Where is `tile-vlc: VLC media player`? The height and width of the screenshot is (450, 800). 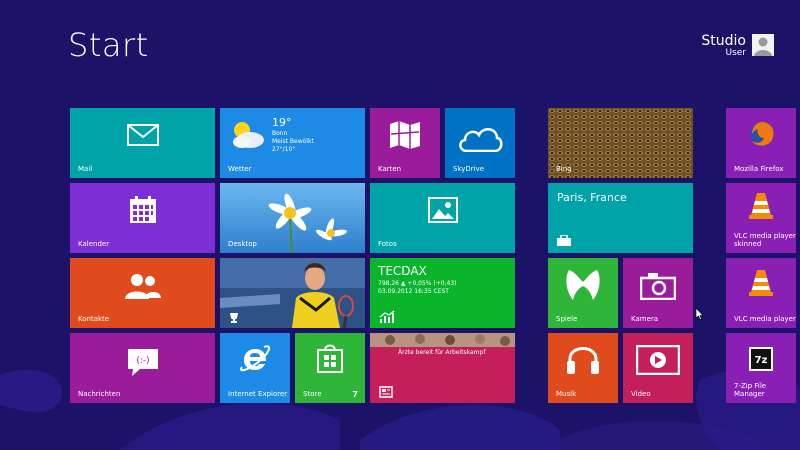 tile-vlc: VLC media player is located at coordinates (761, 293).